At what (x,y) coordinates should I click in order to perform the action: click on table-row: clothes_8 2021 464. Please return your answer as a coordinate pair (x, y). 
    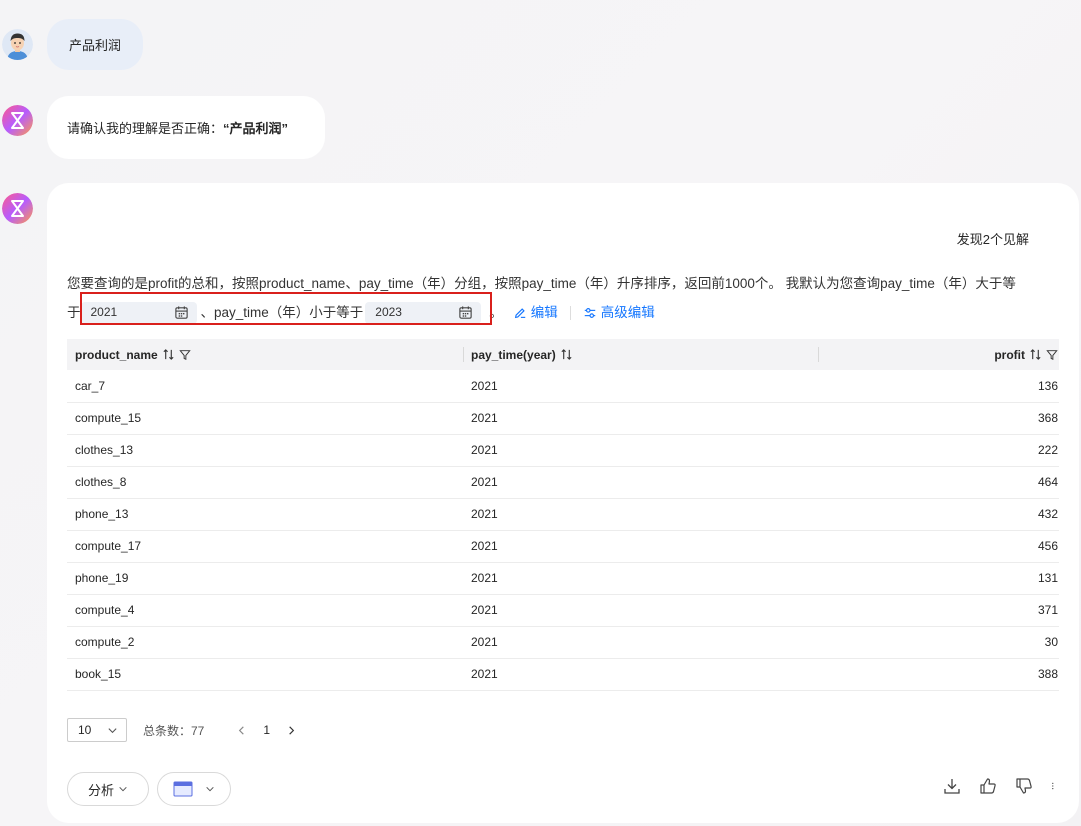
    Looking at the image, I should click on (563, 482).